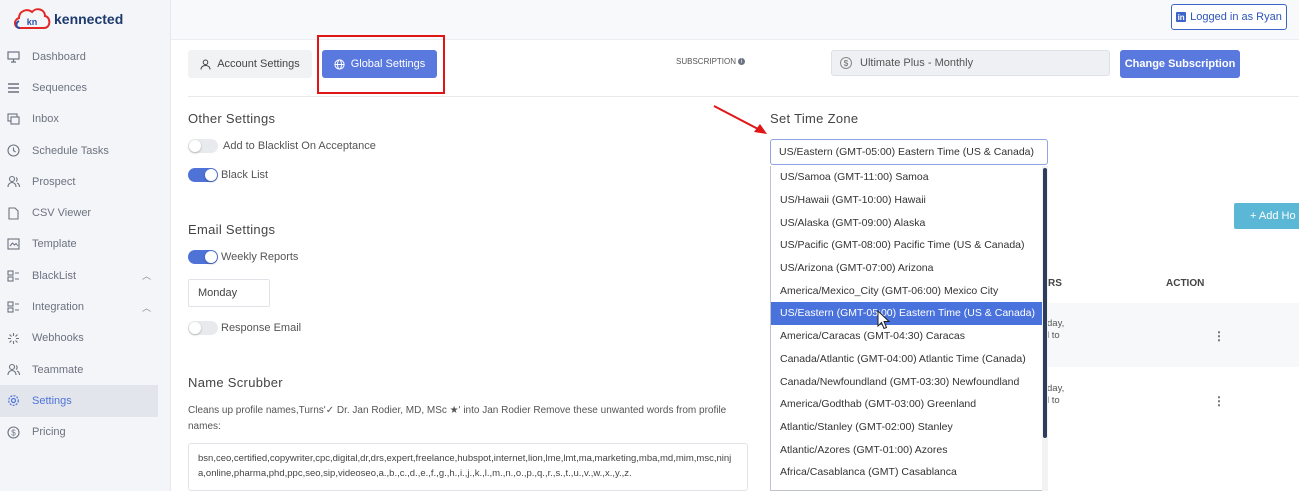  Describe the element at coordinates (54, 244) in the screenshot. I see `sidebar-item-label: Template` at that location.